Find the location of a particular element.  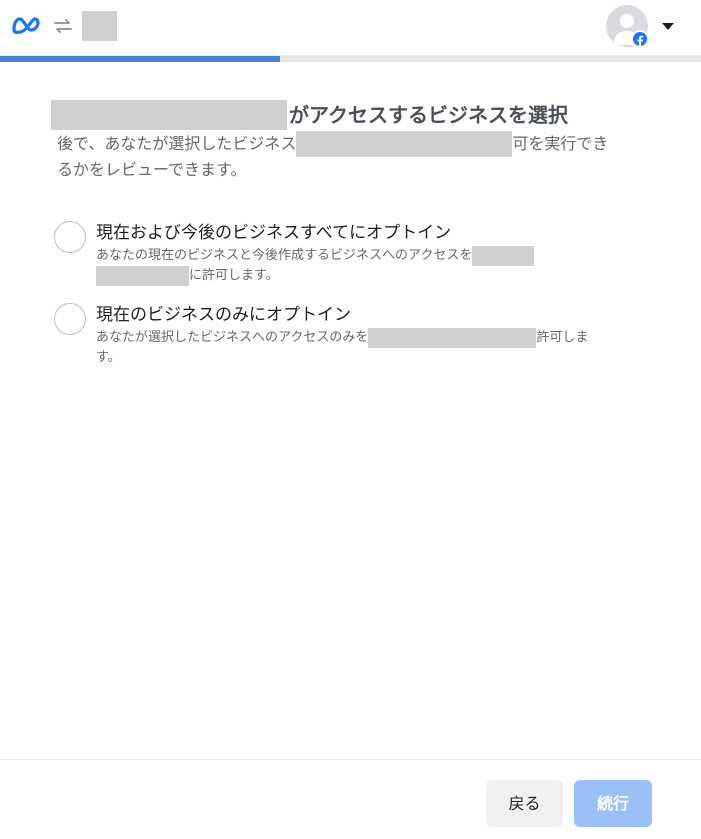

footer-divider is located at coordinates (350, 759).